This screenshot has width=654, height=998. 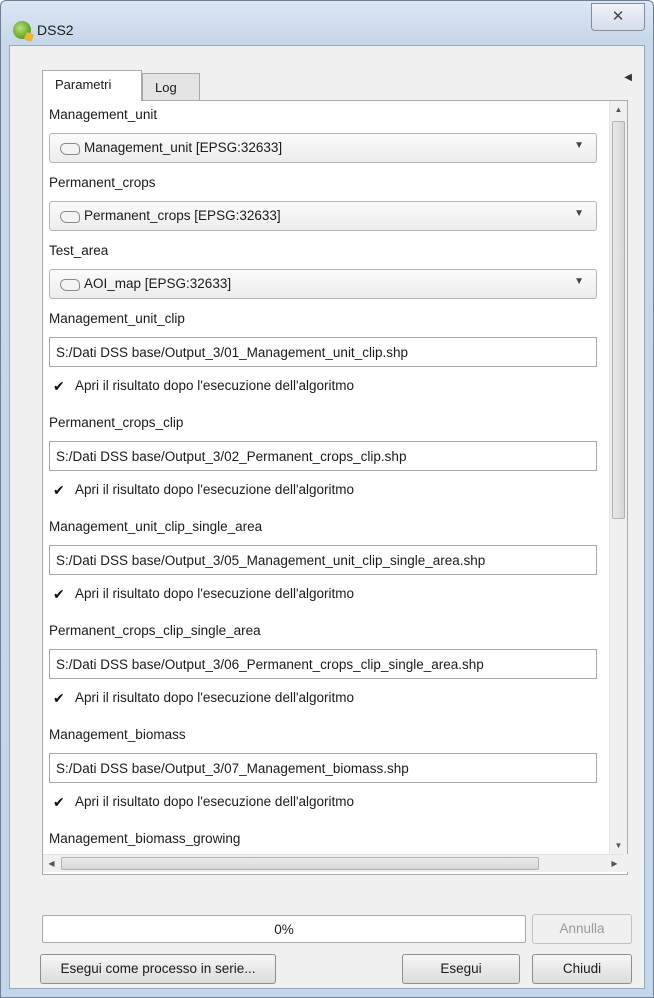 What do you see at coordinates (155, 630) in the screenshot?
I see `output-label: Permanent_crops_clip_single_area` at bounding box center [155, 630].